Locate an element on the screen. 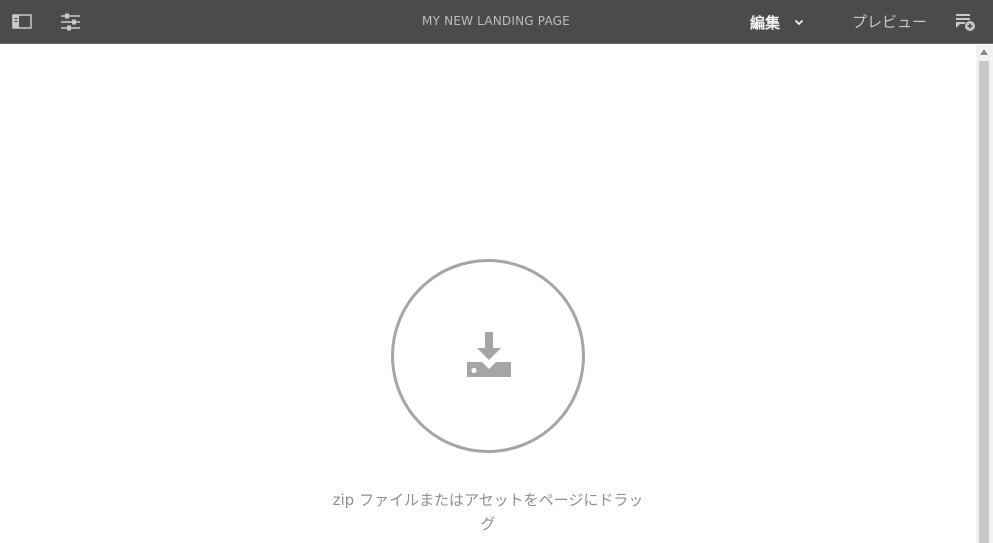 The image size is (993, 543). drop-instruction-text: zip ファイルまたはアセットをページにドラッグ is located at coordinates (488, 512).